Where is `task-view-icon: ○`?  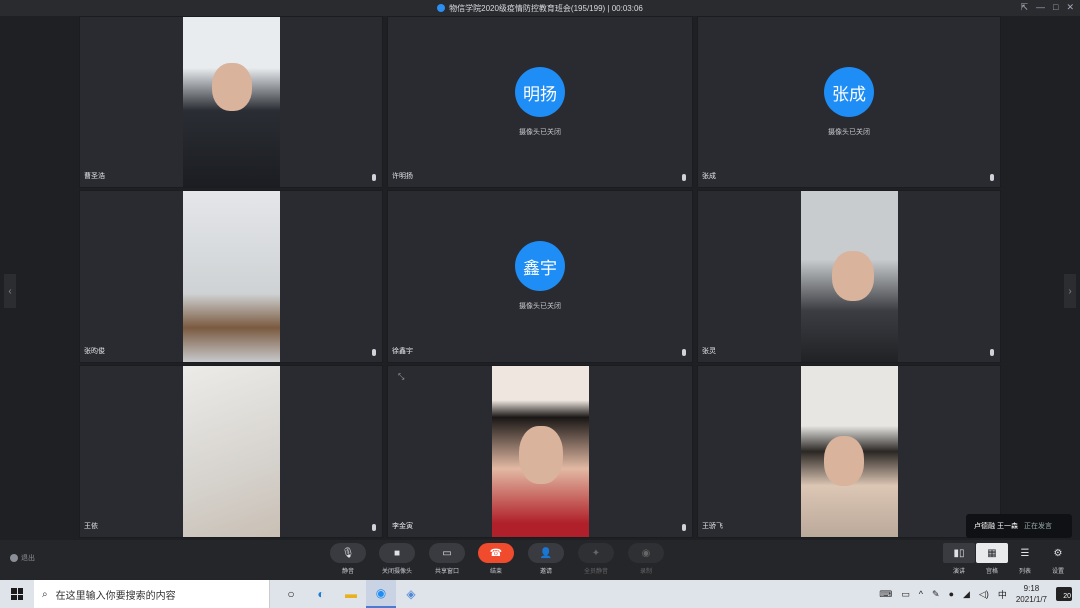 task-view-icon: ○ is located at coordinates (291, 594).